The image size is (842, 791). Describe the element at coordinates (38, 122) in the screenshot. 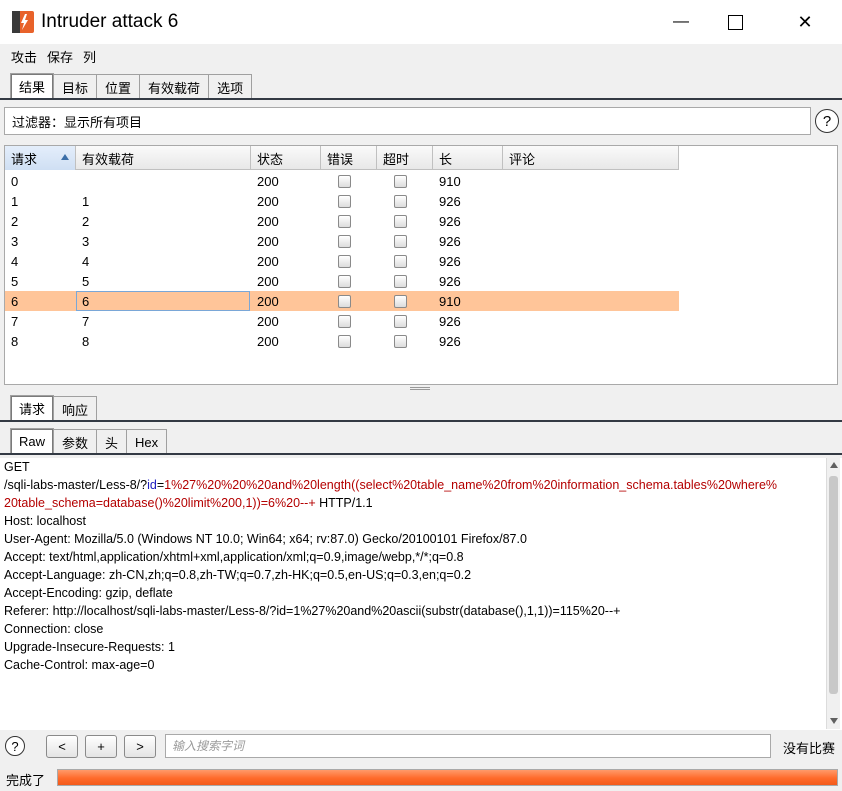

I see `filter-label: 过滤器：` at that location.